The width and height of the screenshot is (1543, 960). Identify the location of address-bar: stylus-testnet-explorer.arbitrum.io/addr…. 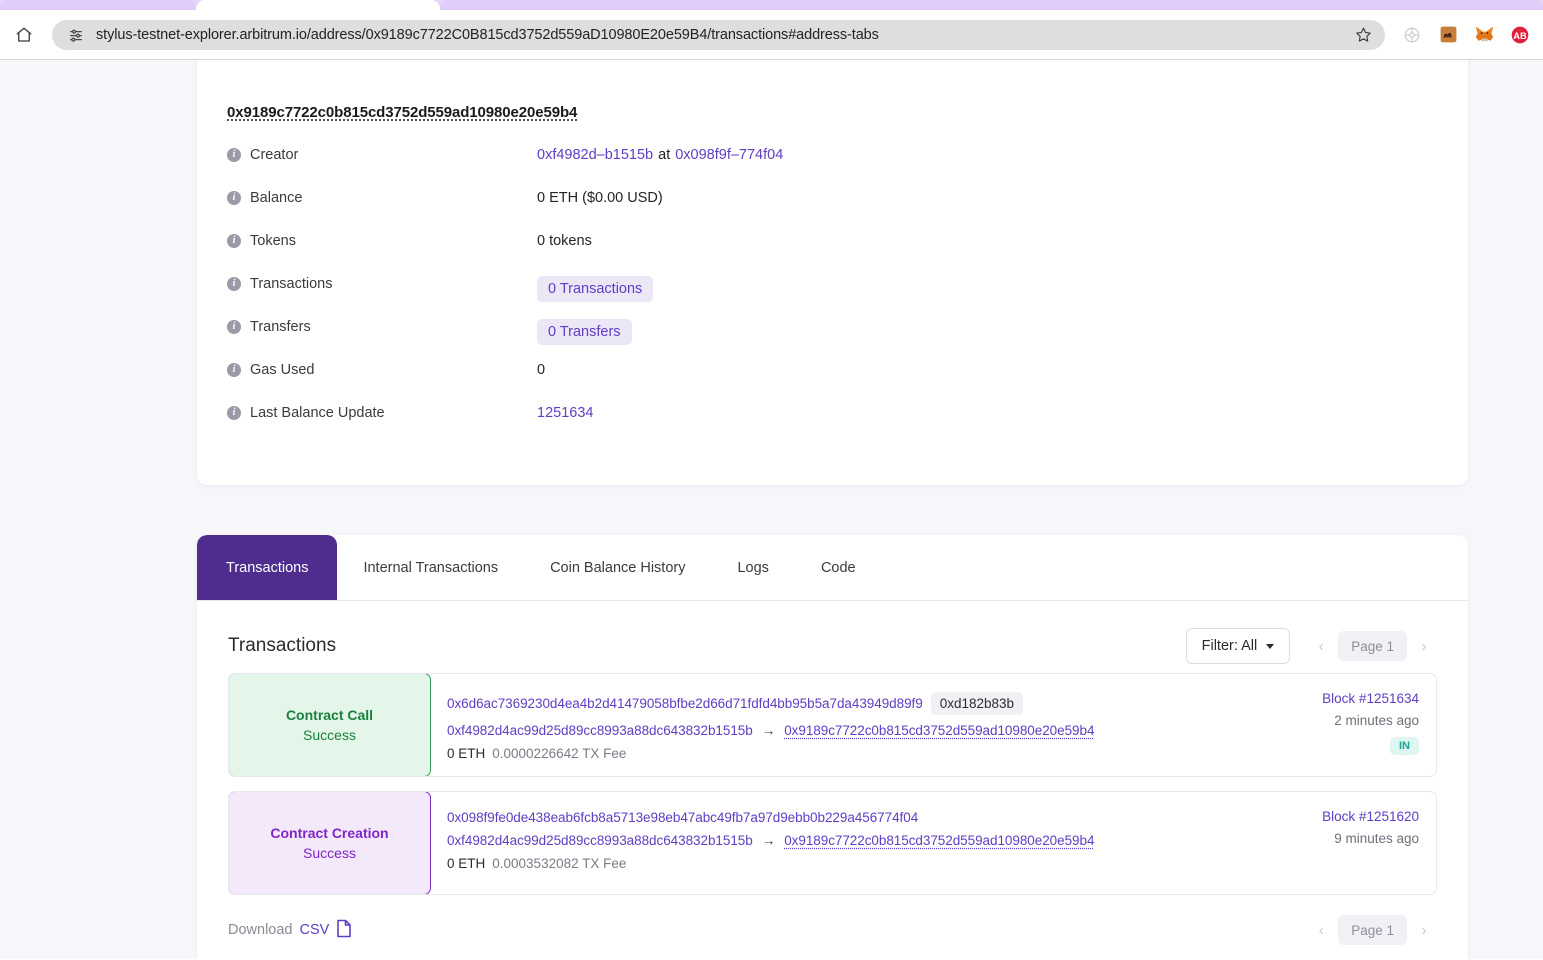
(718, 34).